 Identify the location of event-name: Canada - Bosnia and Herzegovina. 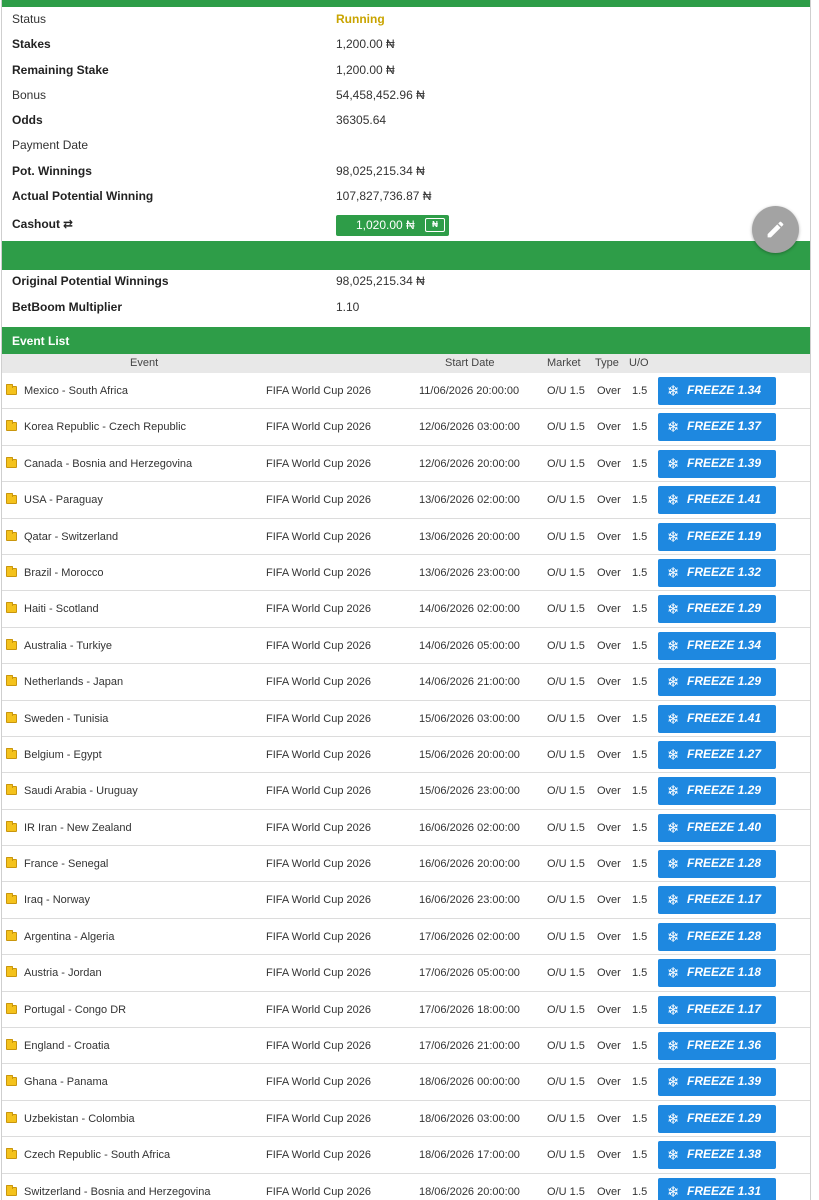
(108, 463).